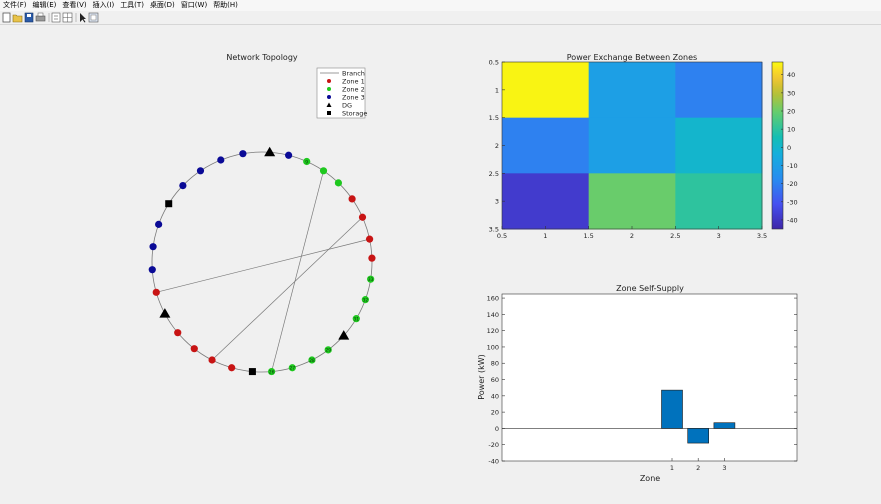  What do you see at coordinates (132, 5) in the screenshot?
I see `menu-item-4: 工具(T)` at bounding box center [132, 5].